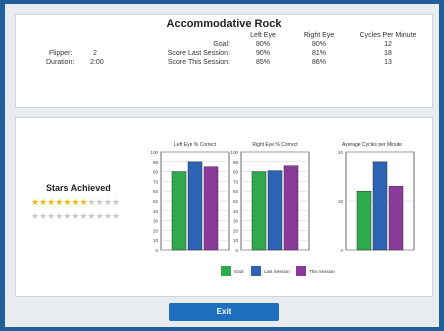 This screenshot has height=331, width=444. Describe the element at coordinates (277, 271) in the screenshot. I see `legend-label: Last Session` at that location.